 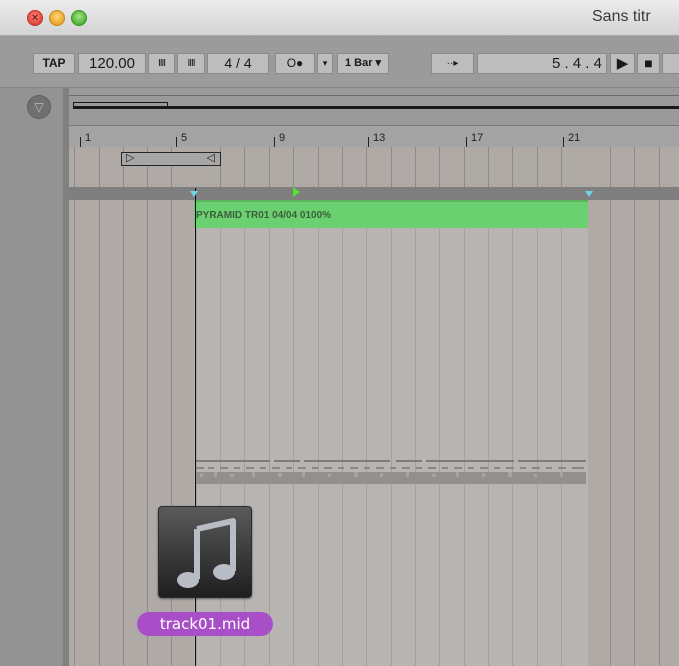 What do you see at coordinates (161, 63) in the screenshot?
I see `nudge-down-button: IIII` at bounding box center [161, 63].